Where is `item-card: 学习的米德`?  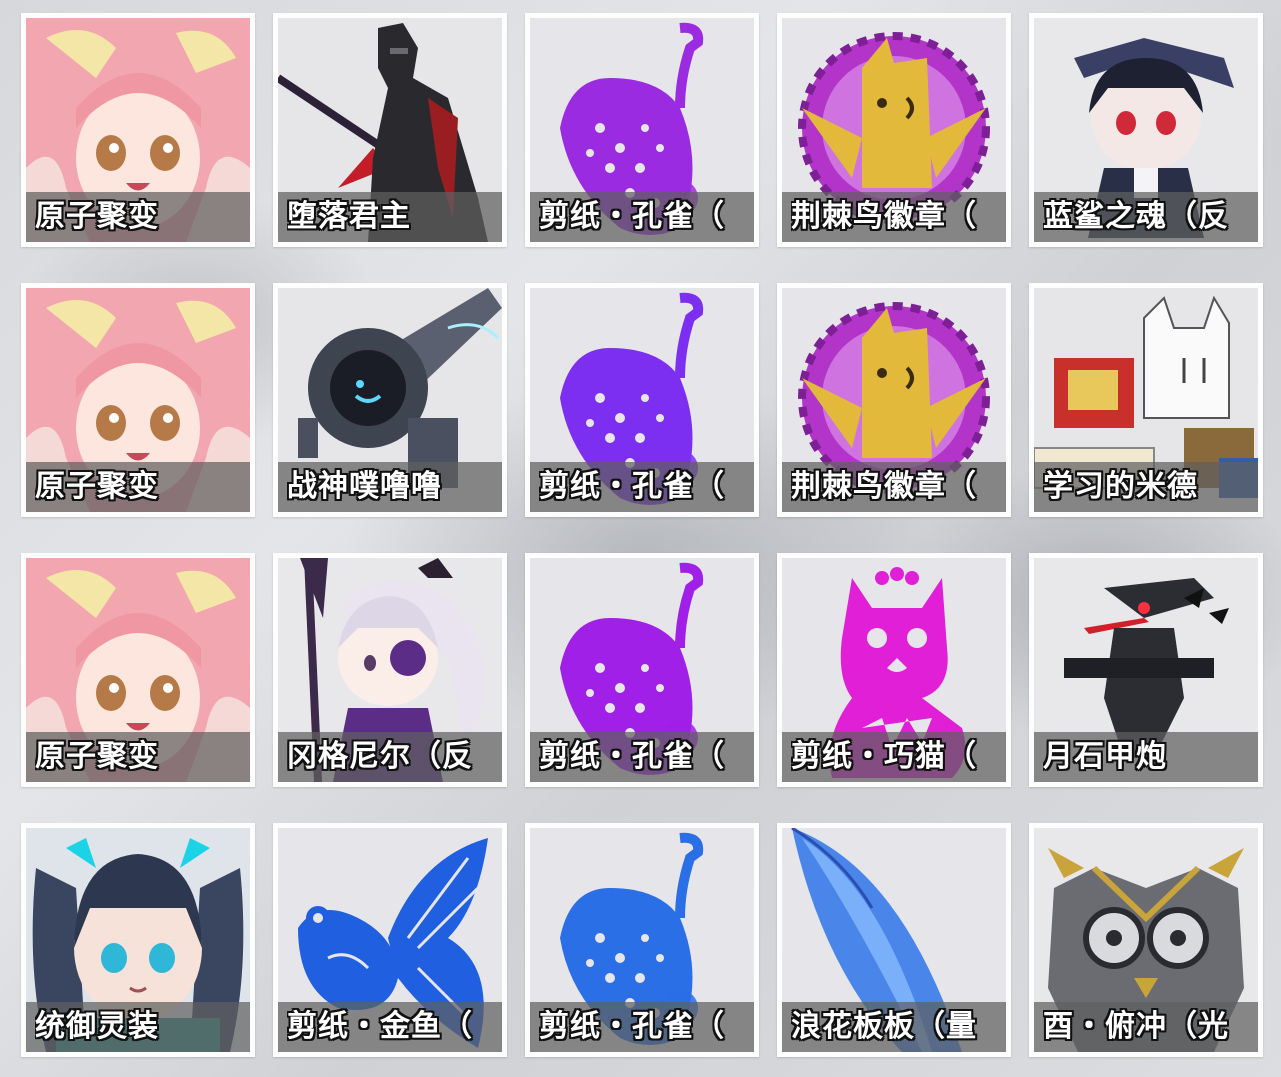 item-card: 学习的米德 is located at coordinates (1146, 400).